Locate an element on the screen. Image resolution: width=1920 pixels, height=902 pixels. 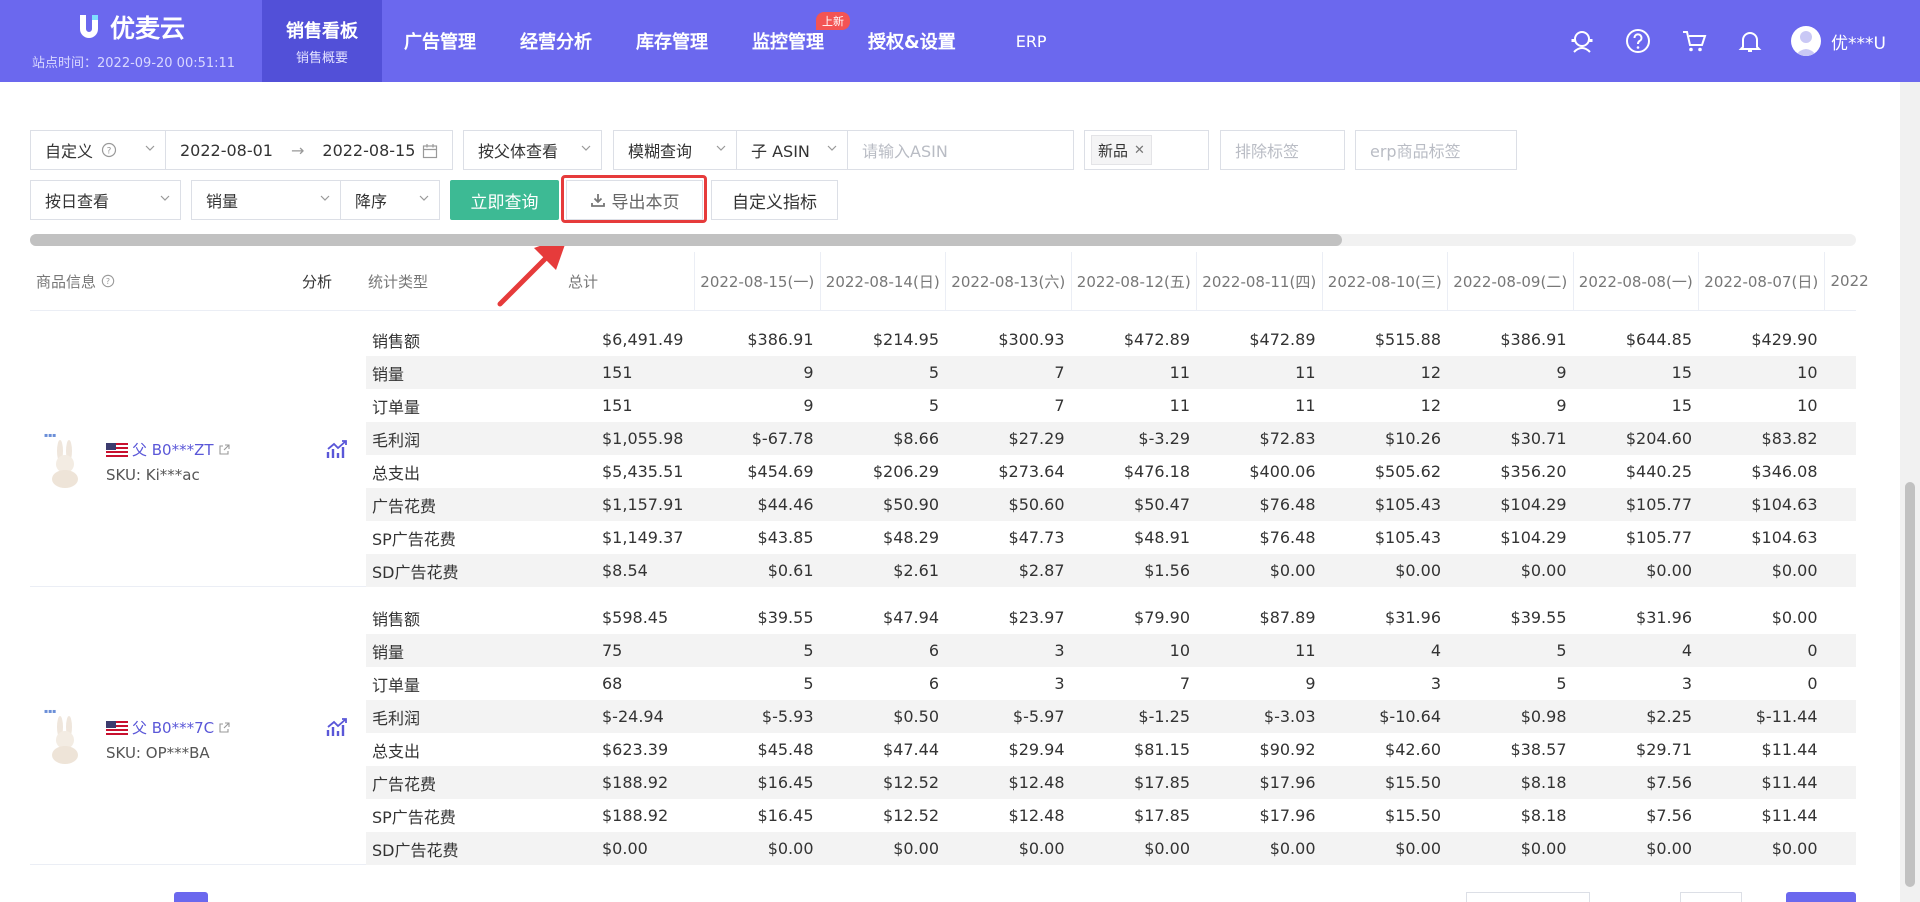
nav-settings: 授权&设置 is located at coordinates (912, 41).